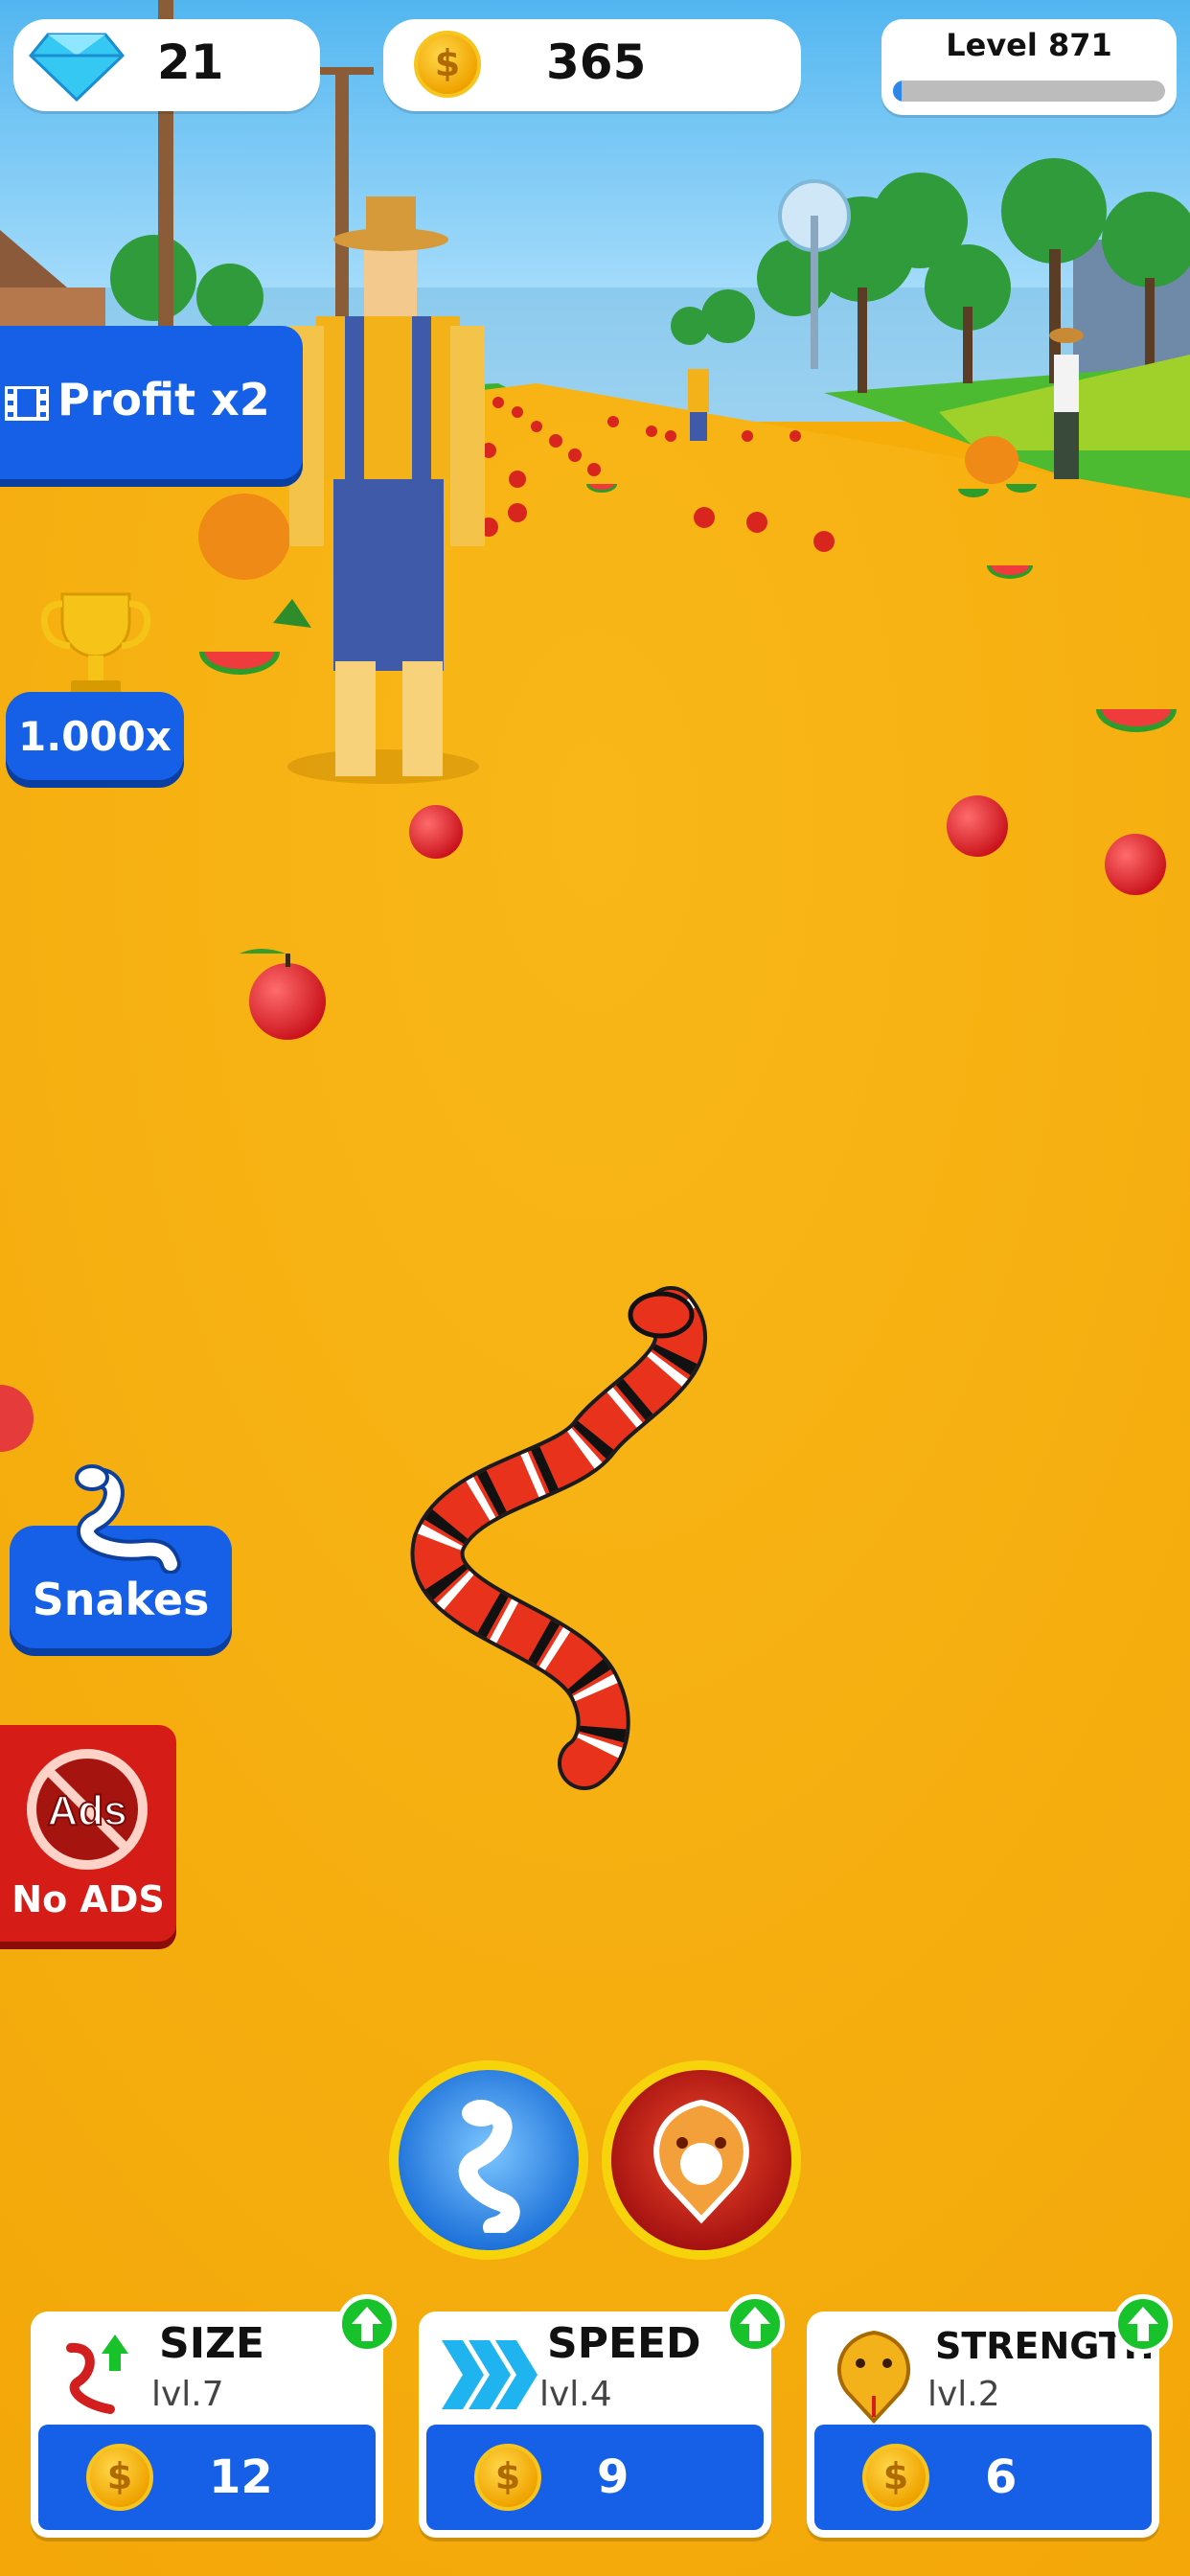 The height and width of the screenshot is (2576, 1190). Describe the element at coordinates (964, 2394) in the screenshot. I see `strength-level: lvl.2` at that location.